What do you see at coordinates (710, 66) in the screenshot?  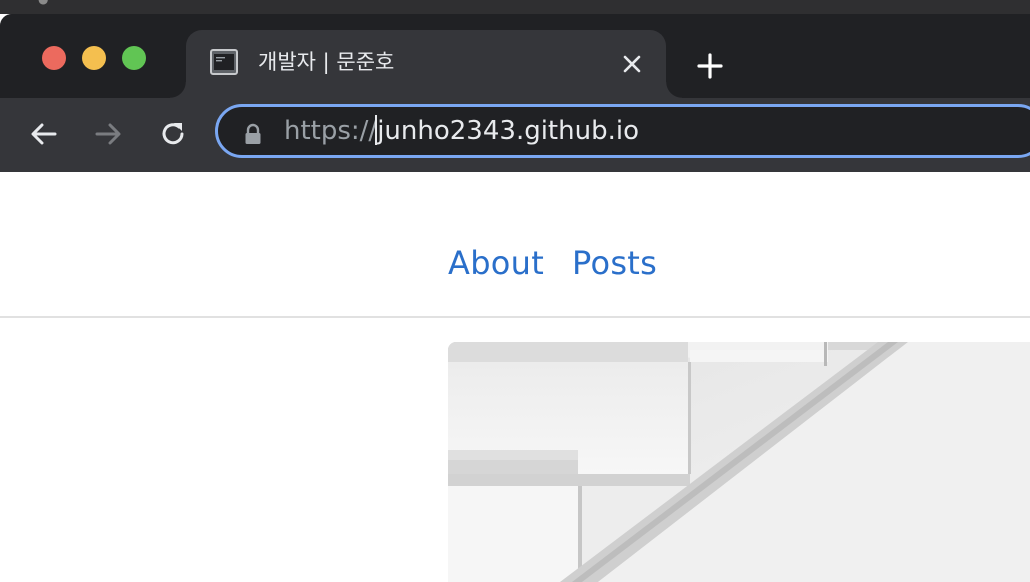 I see `plus-icon` at bounding box center [710, 66].